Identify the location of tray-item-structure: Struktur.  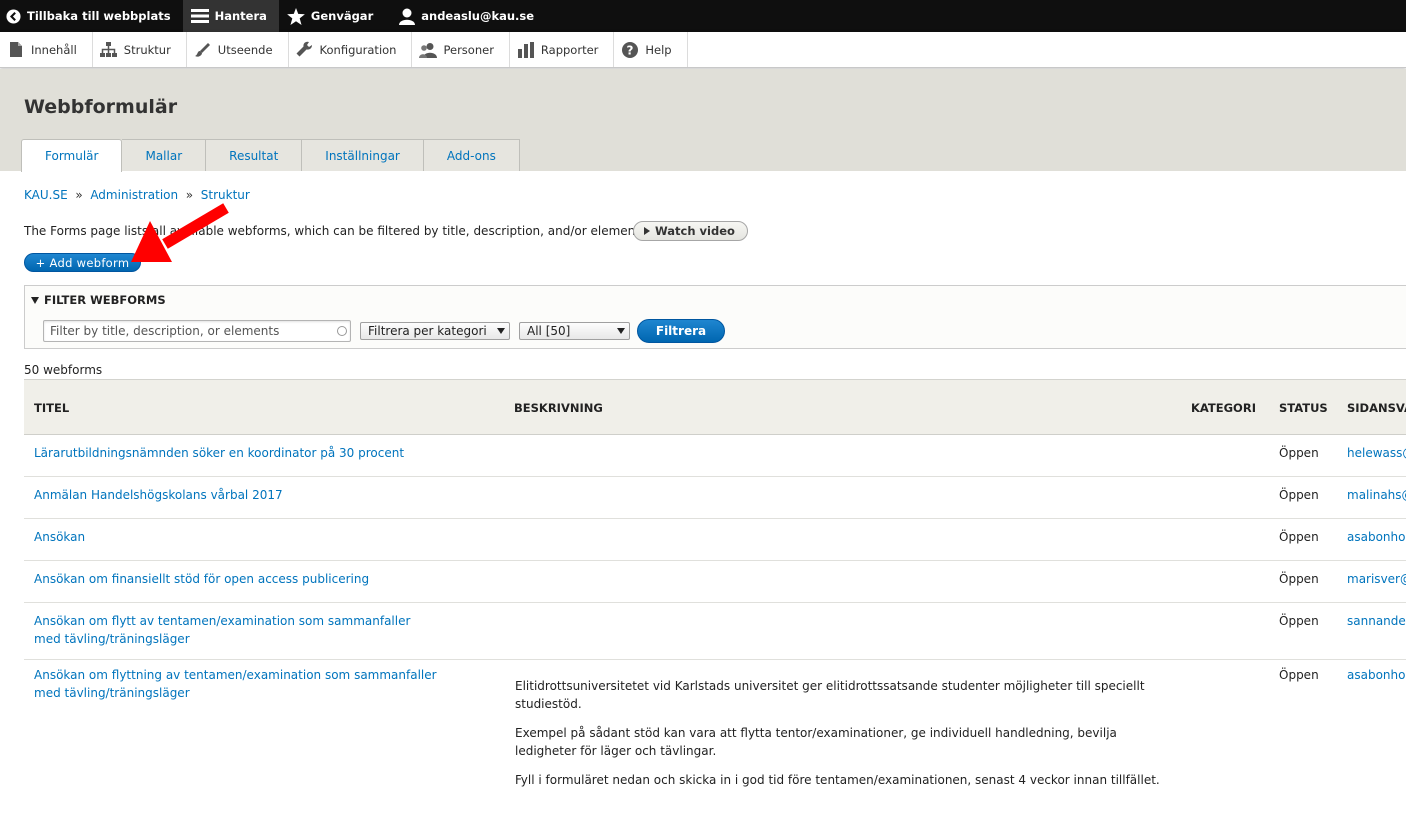
(140, 49).